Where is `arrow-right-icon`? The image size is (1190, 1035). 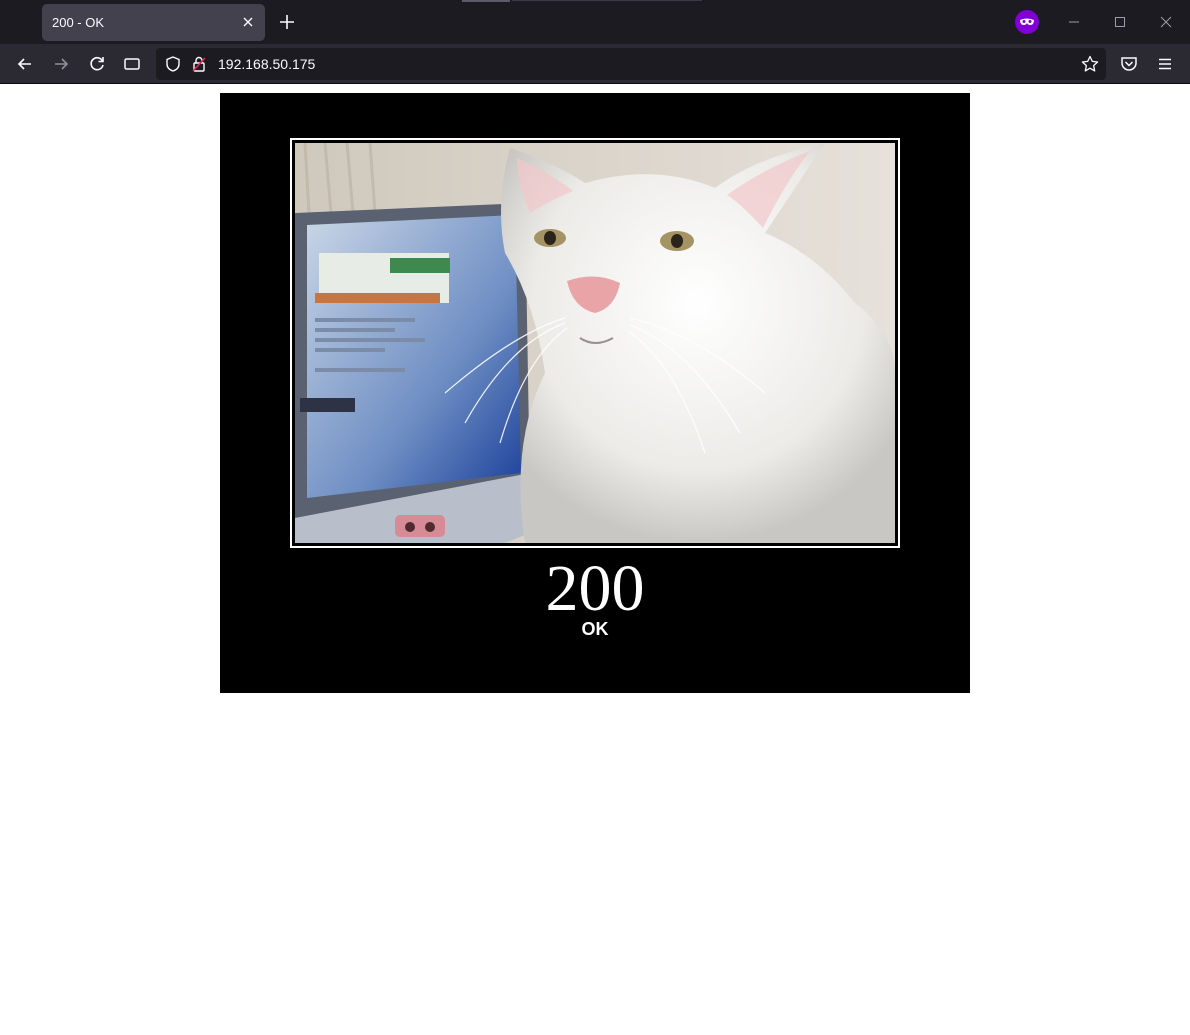 arrow-right-icon is located at coordinates (61, 64).